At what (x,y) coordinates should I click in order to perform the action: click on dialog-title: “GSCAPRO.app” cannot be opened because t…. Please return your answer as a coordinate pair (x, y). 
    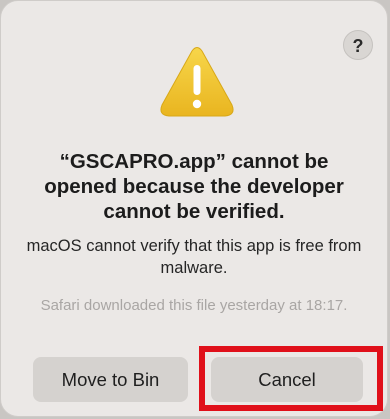
    Looking at the image, I should click on (194, 186).